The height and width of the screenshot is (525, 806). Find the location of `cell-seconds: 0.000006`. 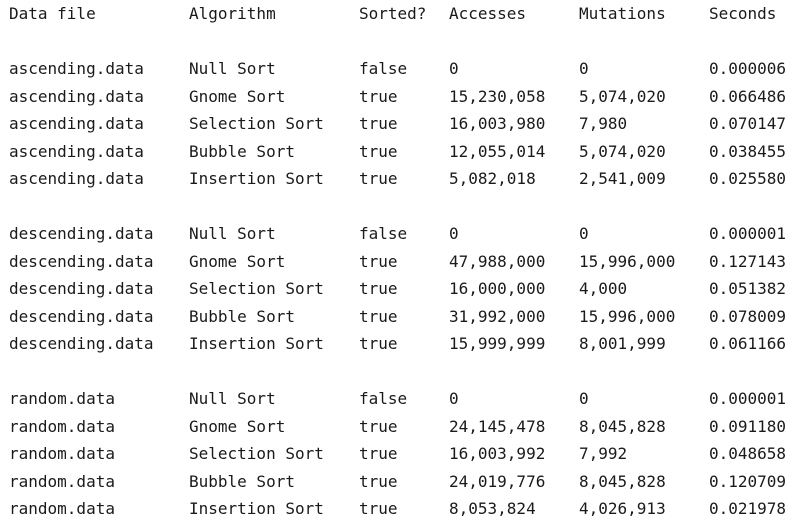

cell-seconds: 0.000006 is located at coordinates (748, 68).